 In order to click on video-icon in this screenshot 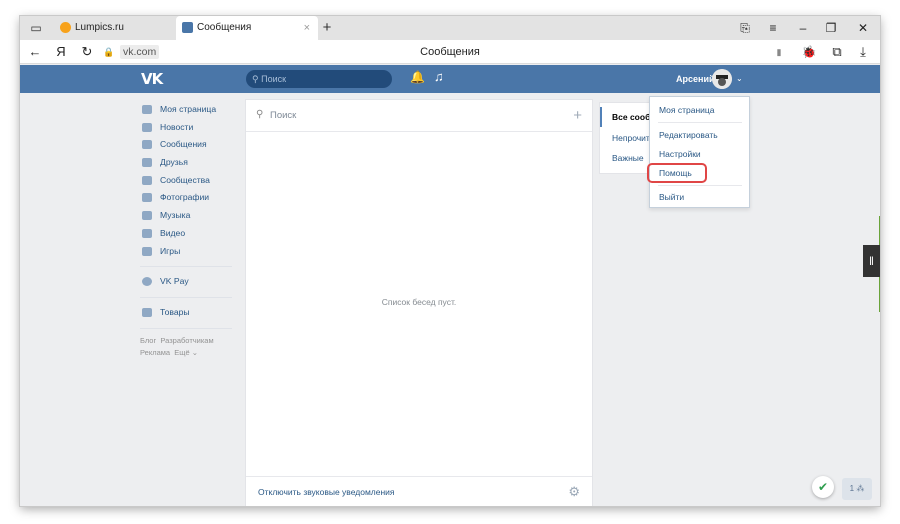, I will do `click(147, 233)`.